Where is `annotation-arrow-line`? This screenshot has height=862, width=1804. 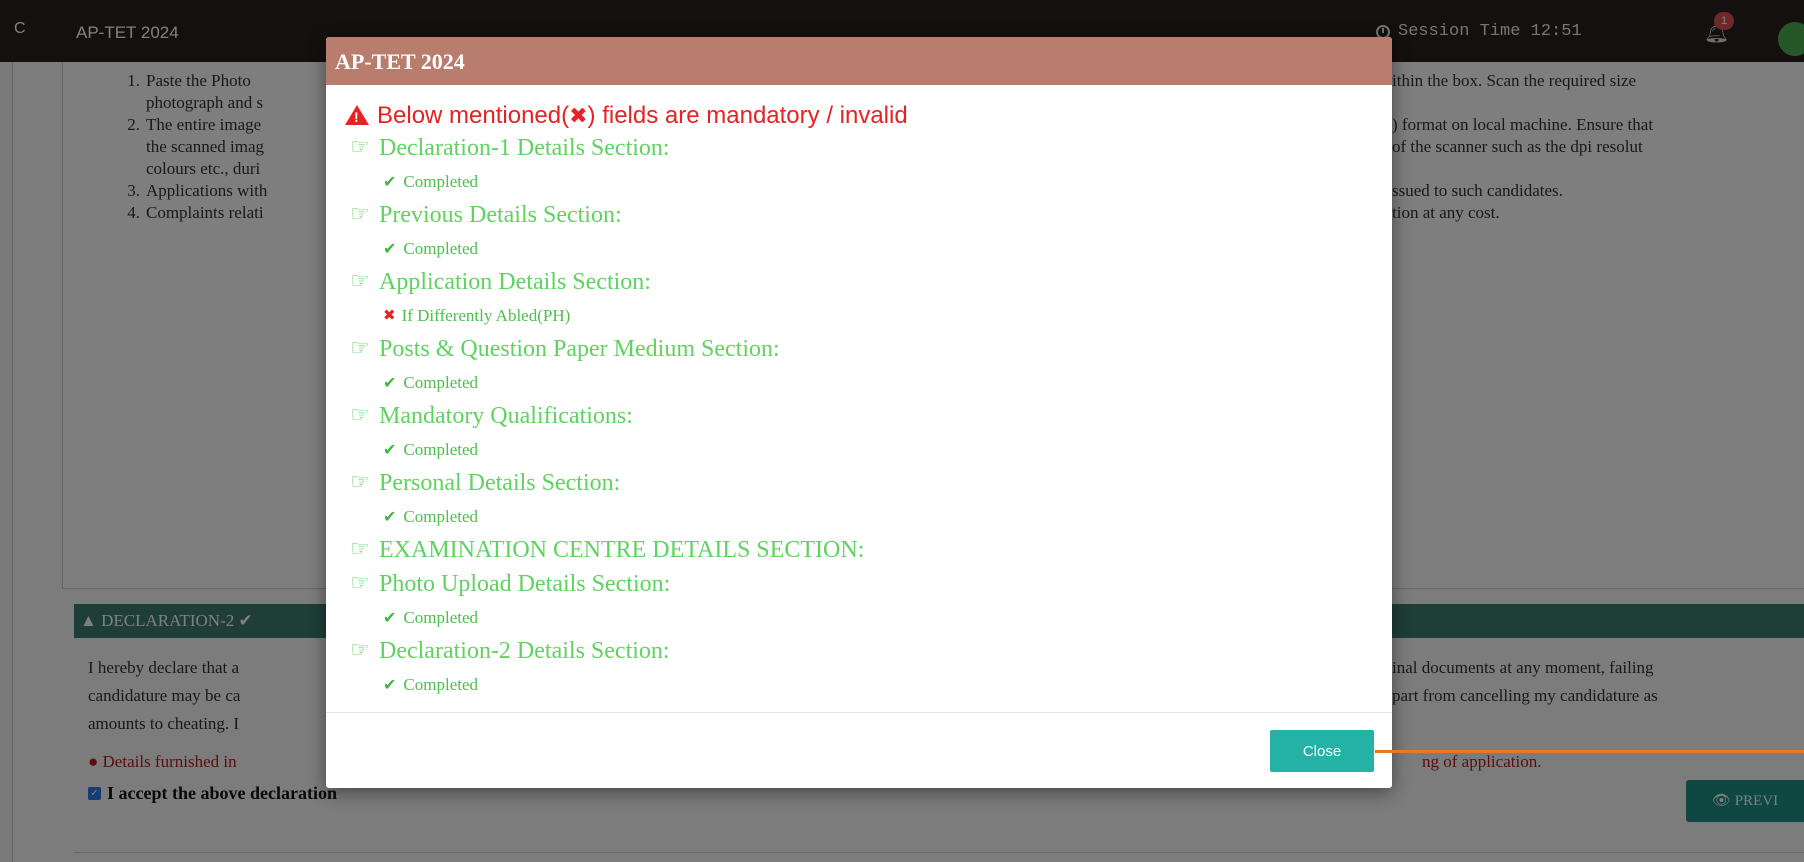
annotation-arrow-line is located at coordinates (1589, 751).